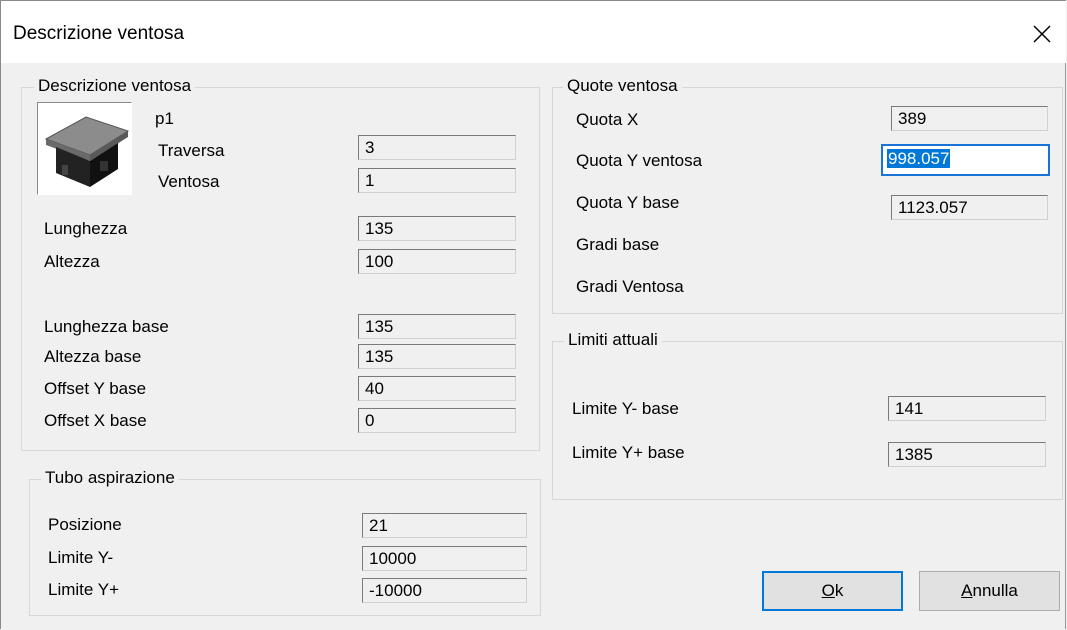 This screenshot has height=630, width=1067. I want to click on limite-y-minus-base-field: 141, so click(967, 408).